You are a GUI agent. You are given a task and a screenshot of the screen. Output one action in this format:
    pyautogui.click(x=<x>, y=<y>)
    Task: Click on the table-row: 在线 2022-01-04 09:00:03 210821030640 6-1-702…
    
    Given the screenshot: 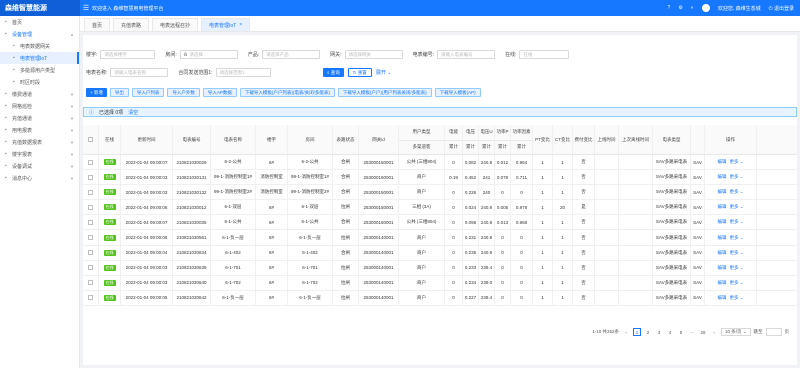 What is the action you would take?
    pyautogui.click(x=440, y=283)
    